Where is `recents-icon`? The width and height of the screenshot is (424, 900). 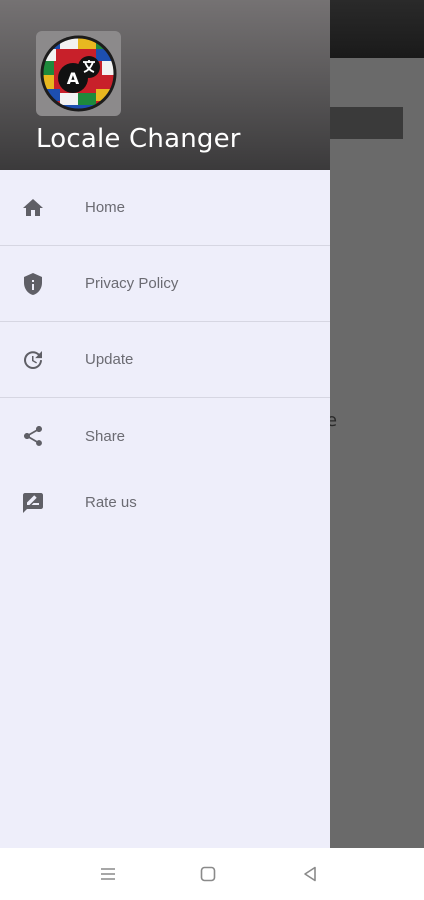 recents-icon is located at coordinates (108, 874).